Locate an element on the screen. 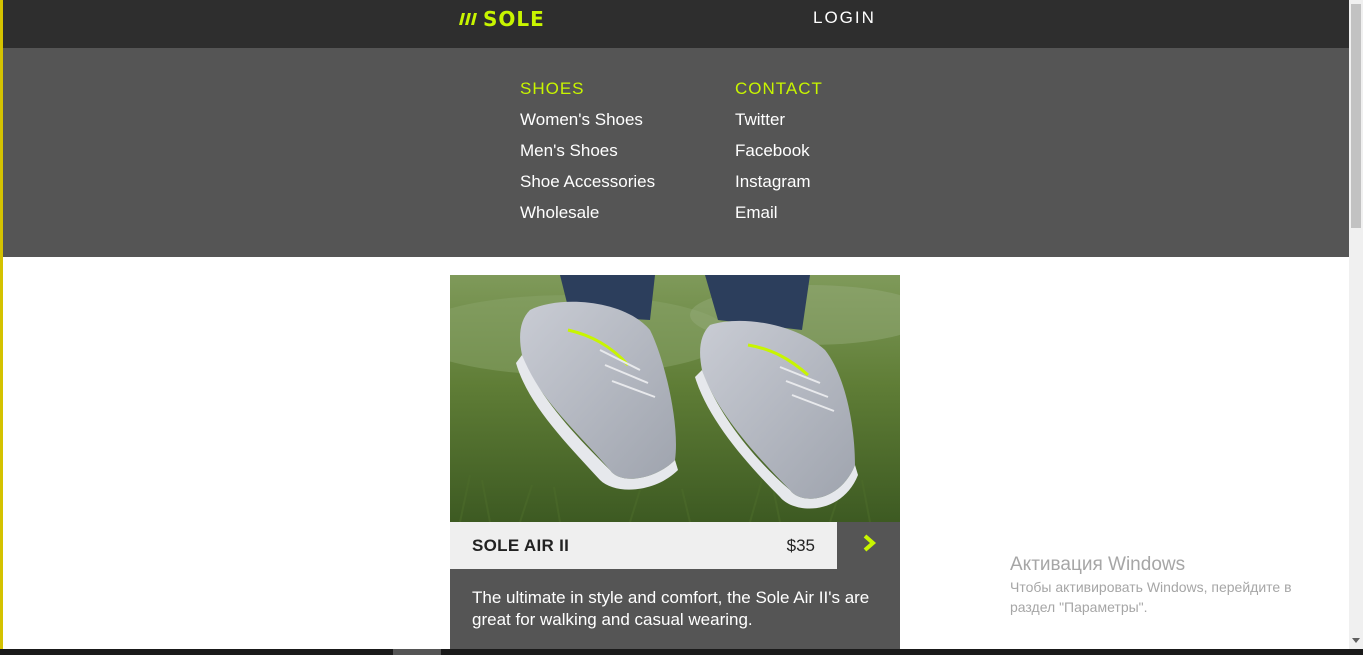 This screenshot has width=1363, height=655. menu-link-twitter: Twitter is located at coordinates (779, 120).